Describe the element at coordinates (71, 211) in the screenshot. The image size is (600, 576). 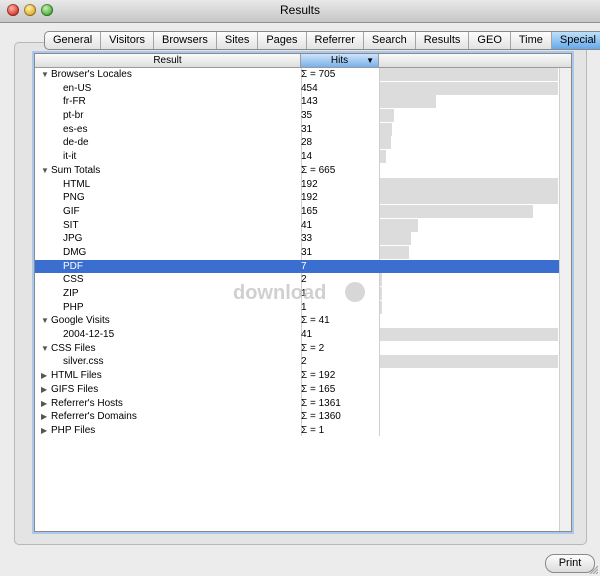
I see `row-label: GIF` at that location.